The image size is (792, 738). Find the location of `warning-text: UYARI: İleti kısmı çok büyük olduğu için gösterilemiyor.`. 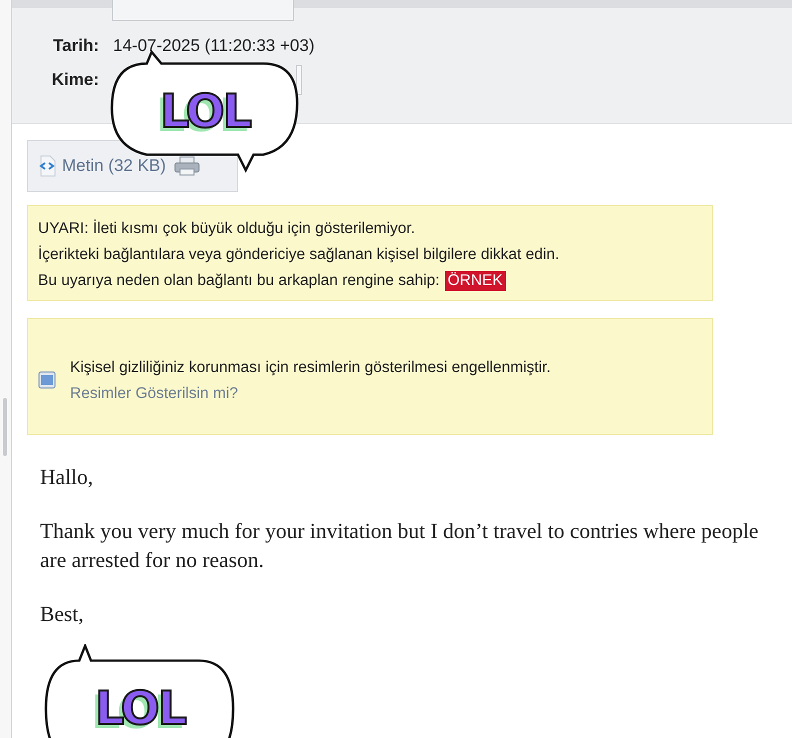

warning-text: UYARI: İleti kısmı çok büyük olduğu için gösterilemiyor. is located at coordinates (227, 229).